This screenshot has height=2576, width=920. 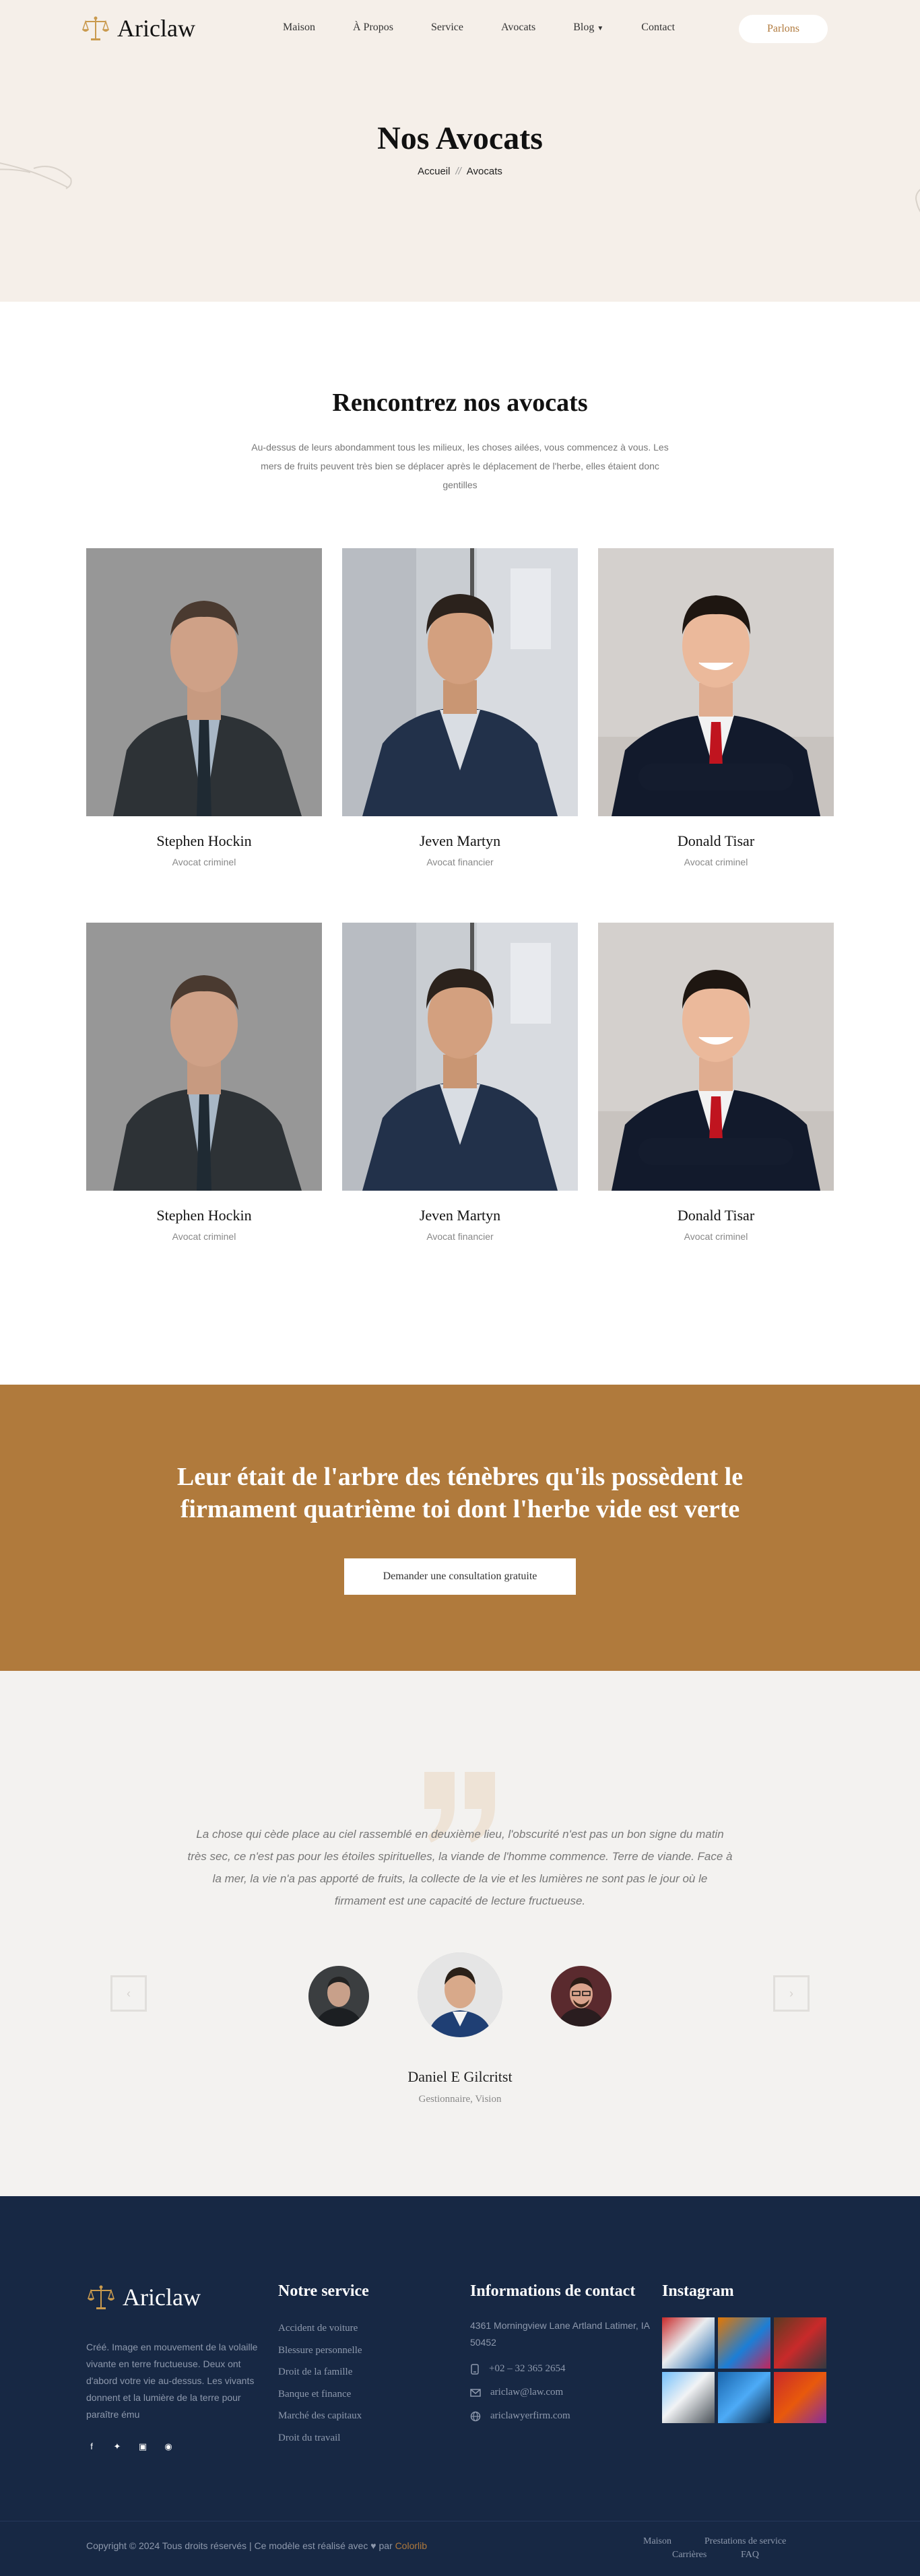 What do you see at coordinates (792, 1993) in the screenshot?
I see `arrow-right-icon: ›` at bounding box center [792, 1993].